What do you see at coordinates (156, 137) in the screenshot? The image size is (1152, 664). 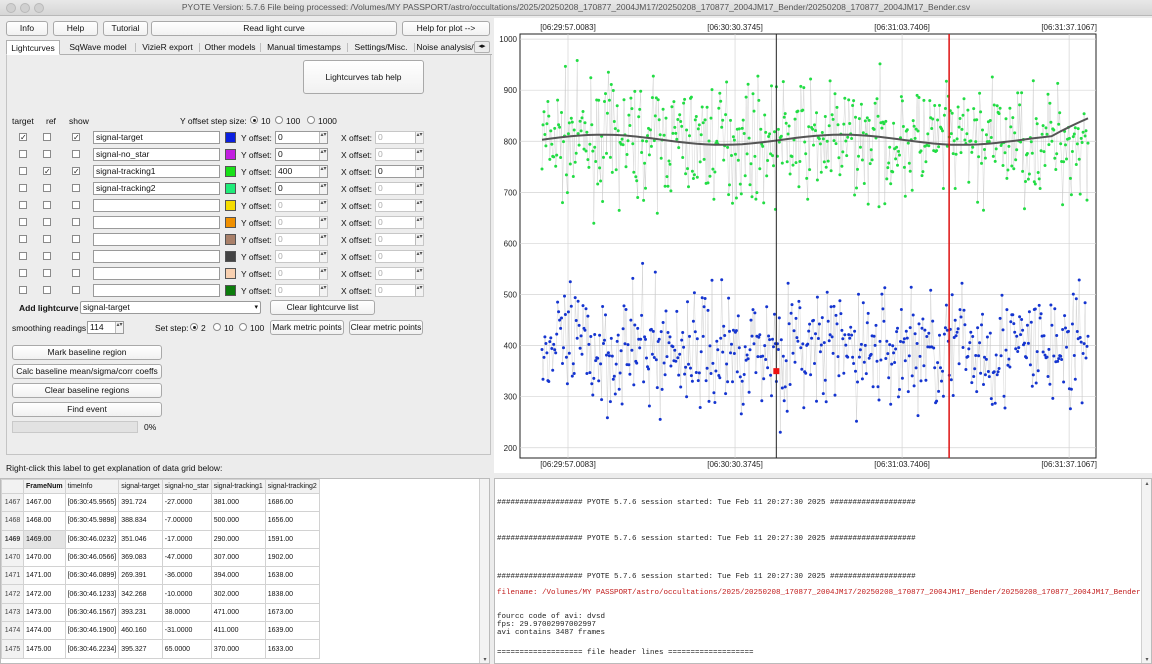 I see `lightcurve-name-field: signal-target` at bounding box center [156, 137].